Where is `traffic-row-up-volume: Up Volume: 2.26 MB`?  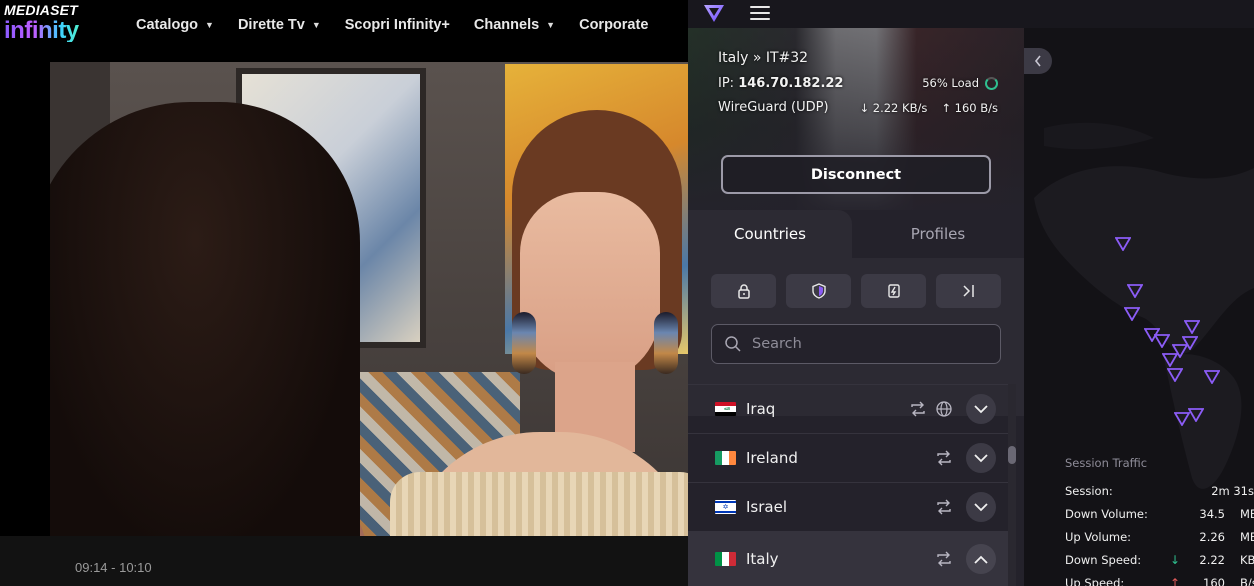
traffic-row-up-volume: Up Volume: 2.26 MB is located at coordinates (1159, 538).